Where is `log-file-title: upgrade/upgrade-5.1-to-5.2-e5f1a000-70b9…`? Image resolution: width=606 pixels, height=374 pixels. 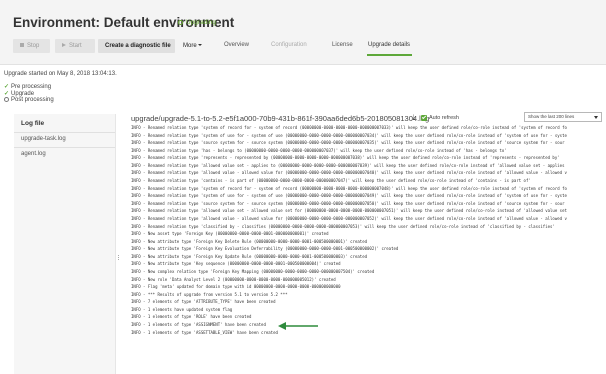
log-file-title: upgrade/upgrade-5.1-to-5.2-e5f1a000-70b9… is located at coordinates (280, 118).